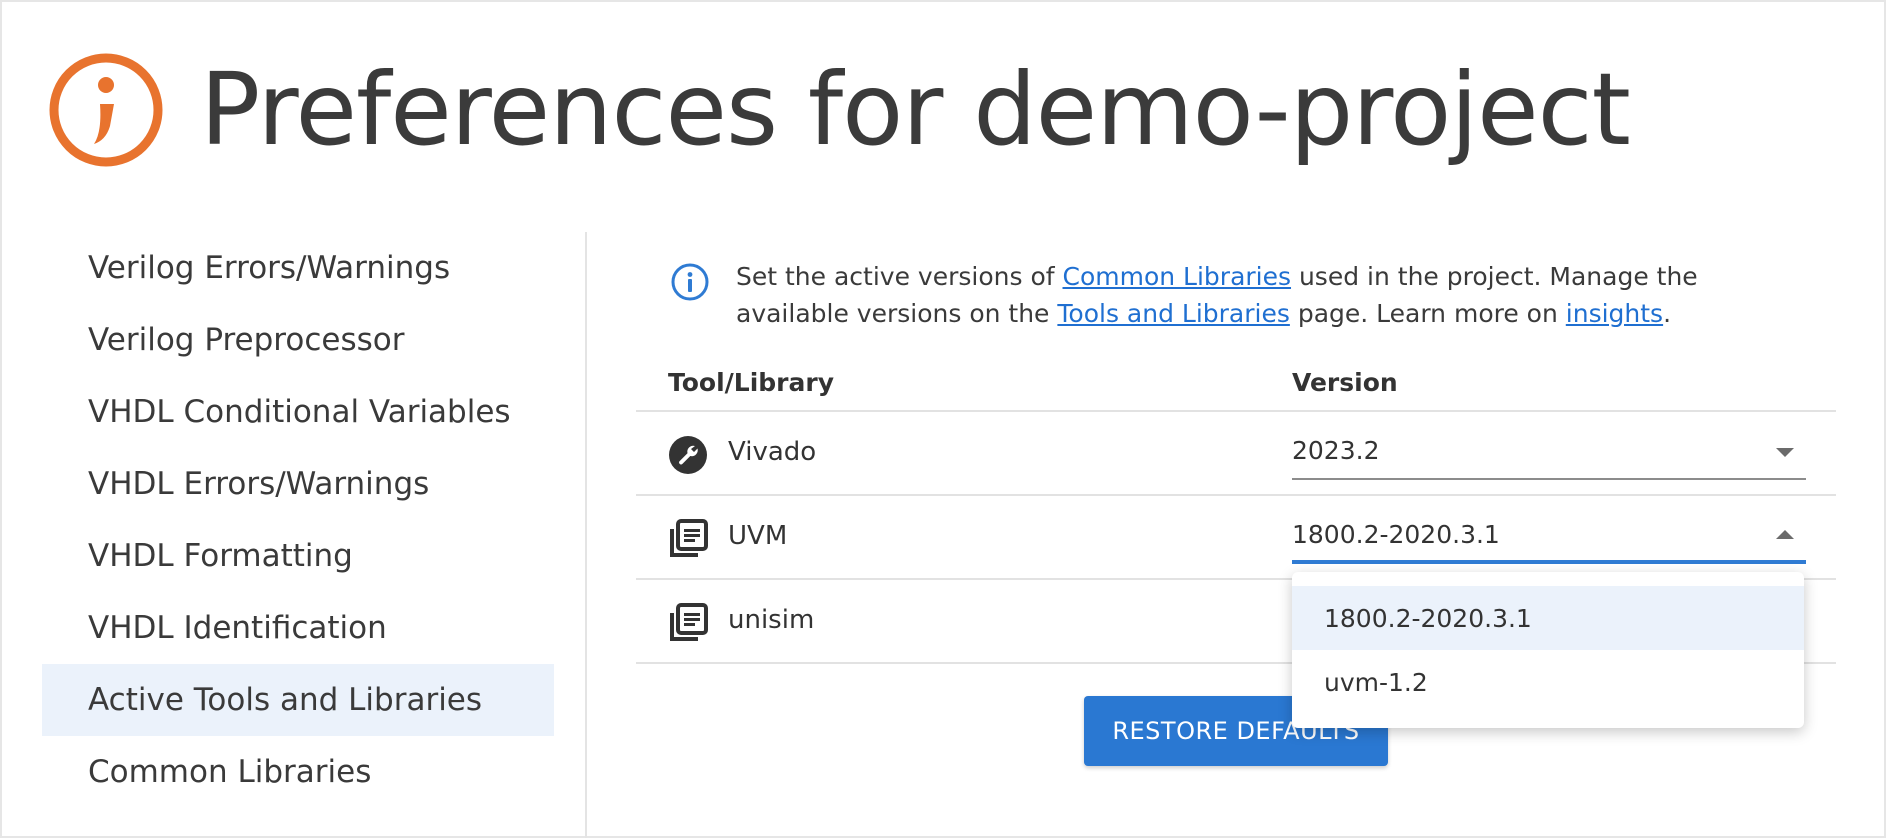 This screenshot has height=838, width=1886. Describe the element at coordinates (298, 700) in the screenshot. I see `sidebar-item-active-tools-and-libraries: Active Tools and Libraries` at that location.